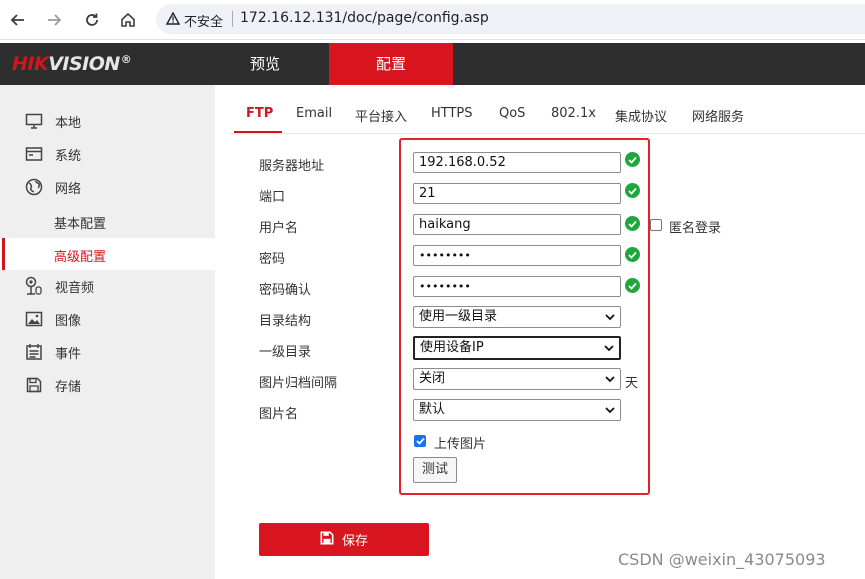  Describe the element at coordinates (68, 123) in the screenshot. I see `sidebar-label-local: 本地` at that location.